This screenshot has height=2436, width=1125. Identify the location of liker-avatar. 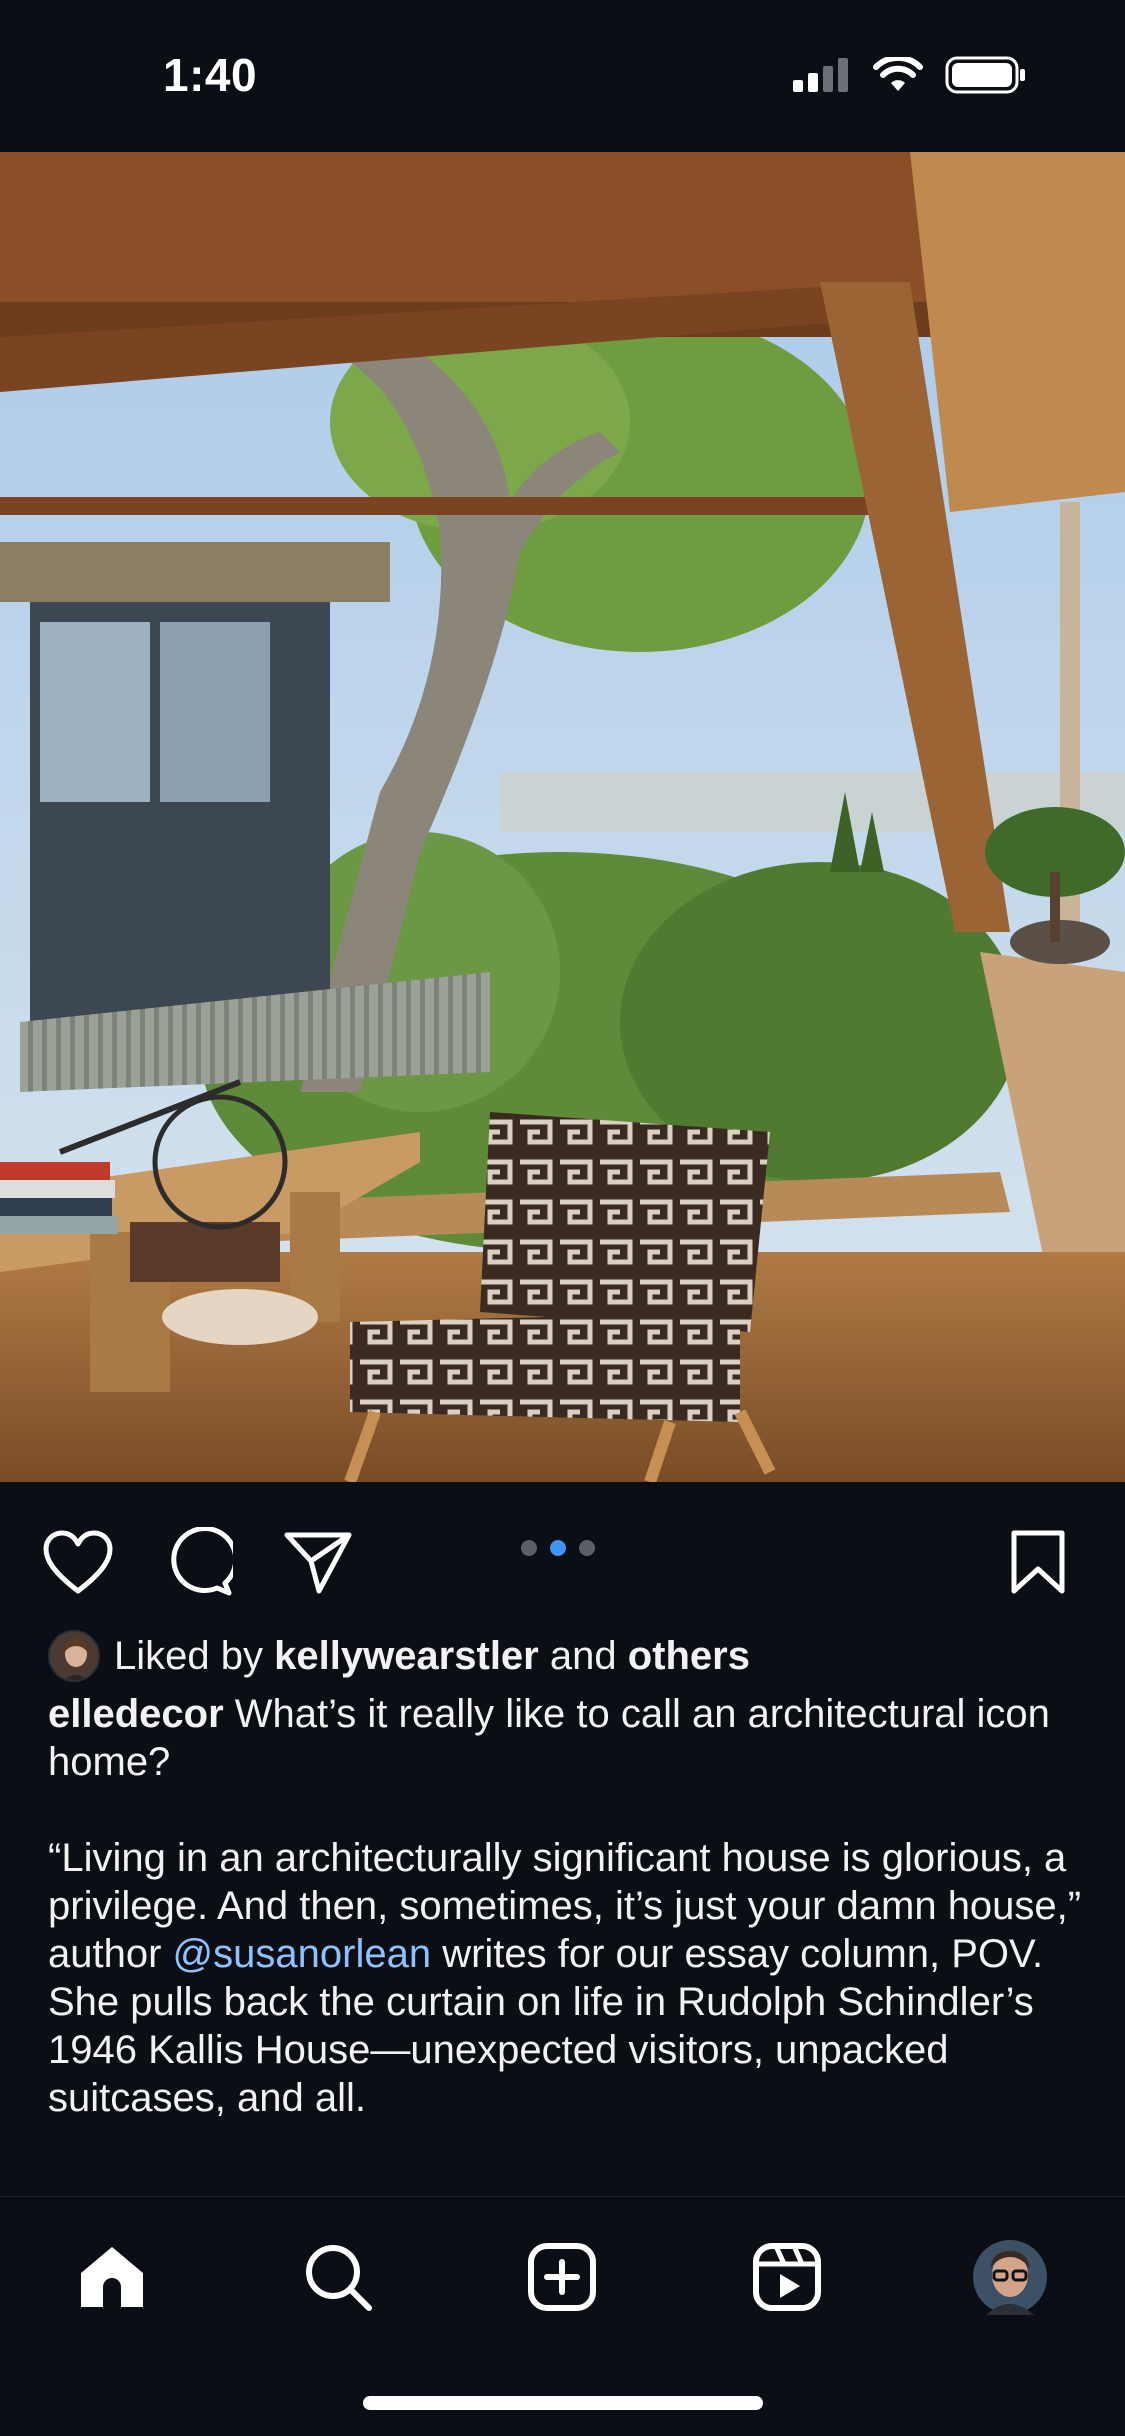
(74, 1656).